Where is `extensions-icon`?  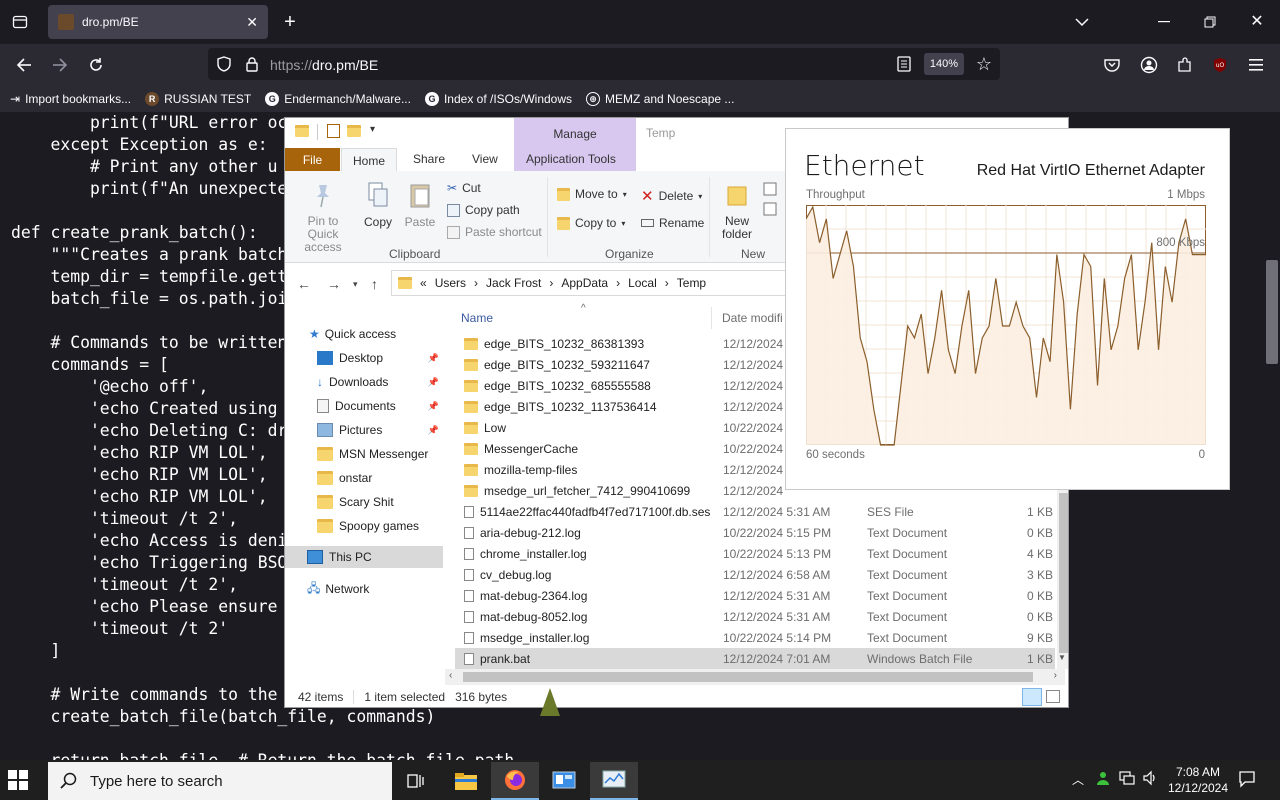 extensions-icon is located at coordinates (1185, 65).